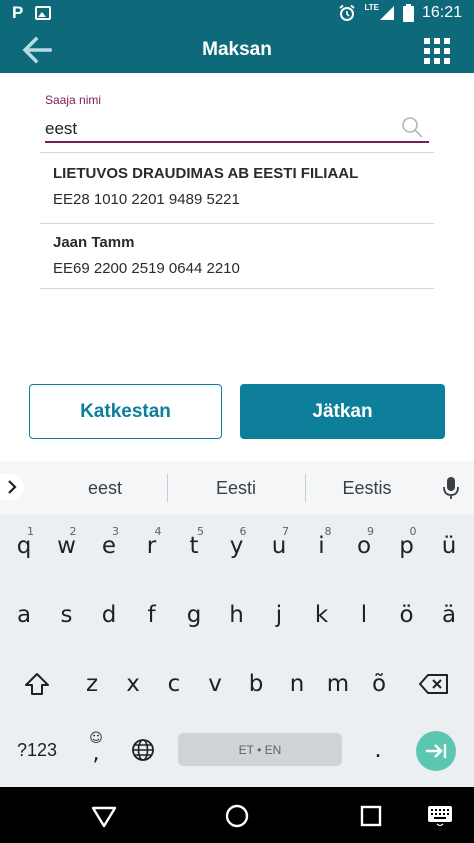  I want to click on cancel-button: Katkestan, so click(125, 411).